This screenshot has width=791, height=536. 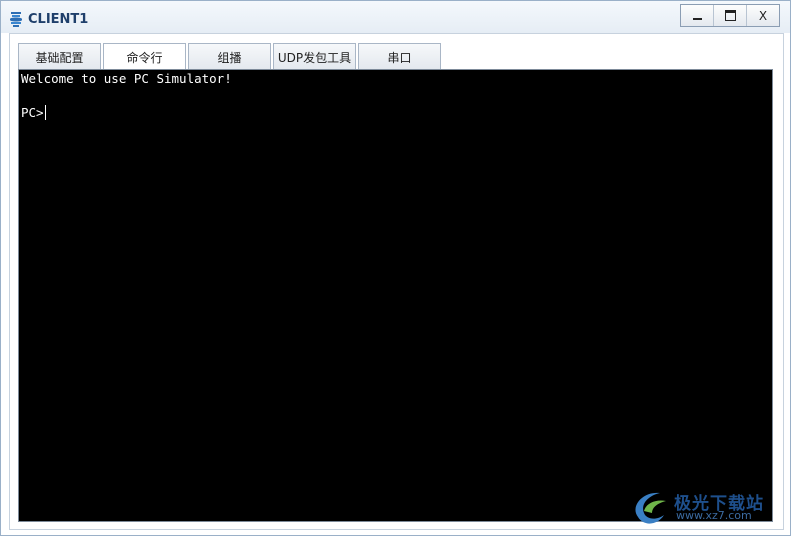 I want to click on prompt-text: PC>, so click(x=32, y=112).